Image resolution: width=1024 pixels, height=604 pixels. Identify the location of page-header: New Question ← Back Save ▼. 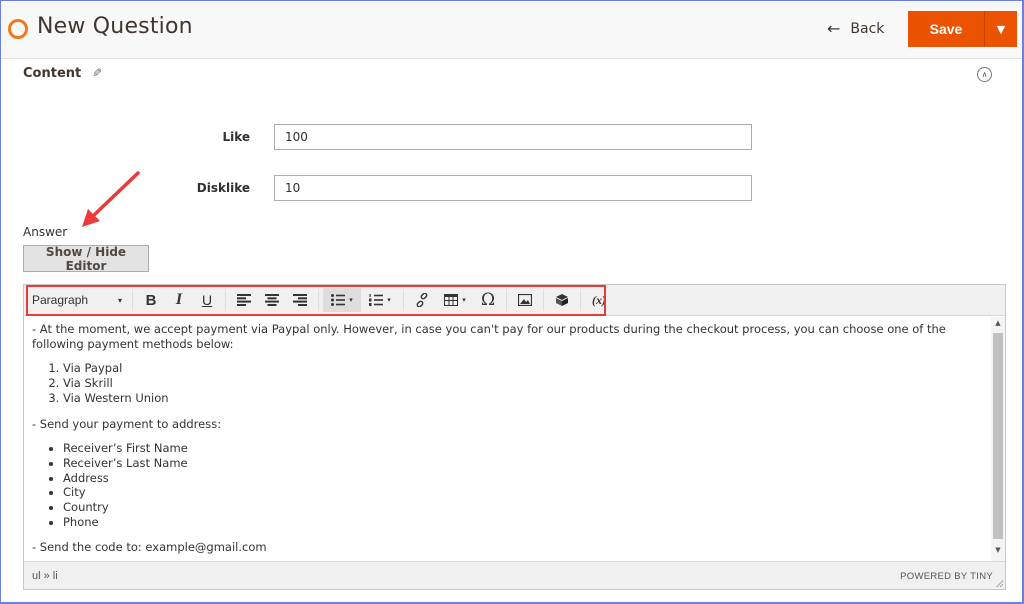
(511, 30).